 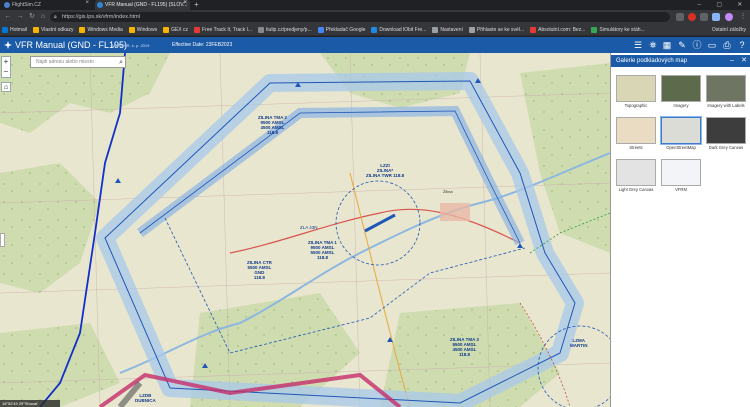 I want to click on bookmark-label: Windows Media, so click(x=105, y=29).